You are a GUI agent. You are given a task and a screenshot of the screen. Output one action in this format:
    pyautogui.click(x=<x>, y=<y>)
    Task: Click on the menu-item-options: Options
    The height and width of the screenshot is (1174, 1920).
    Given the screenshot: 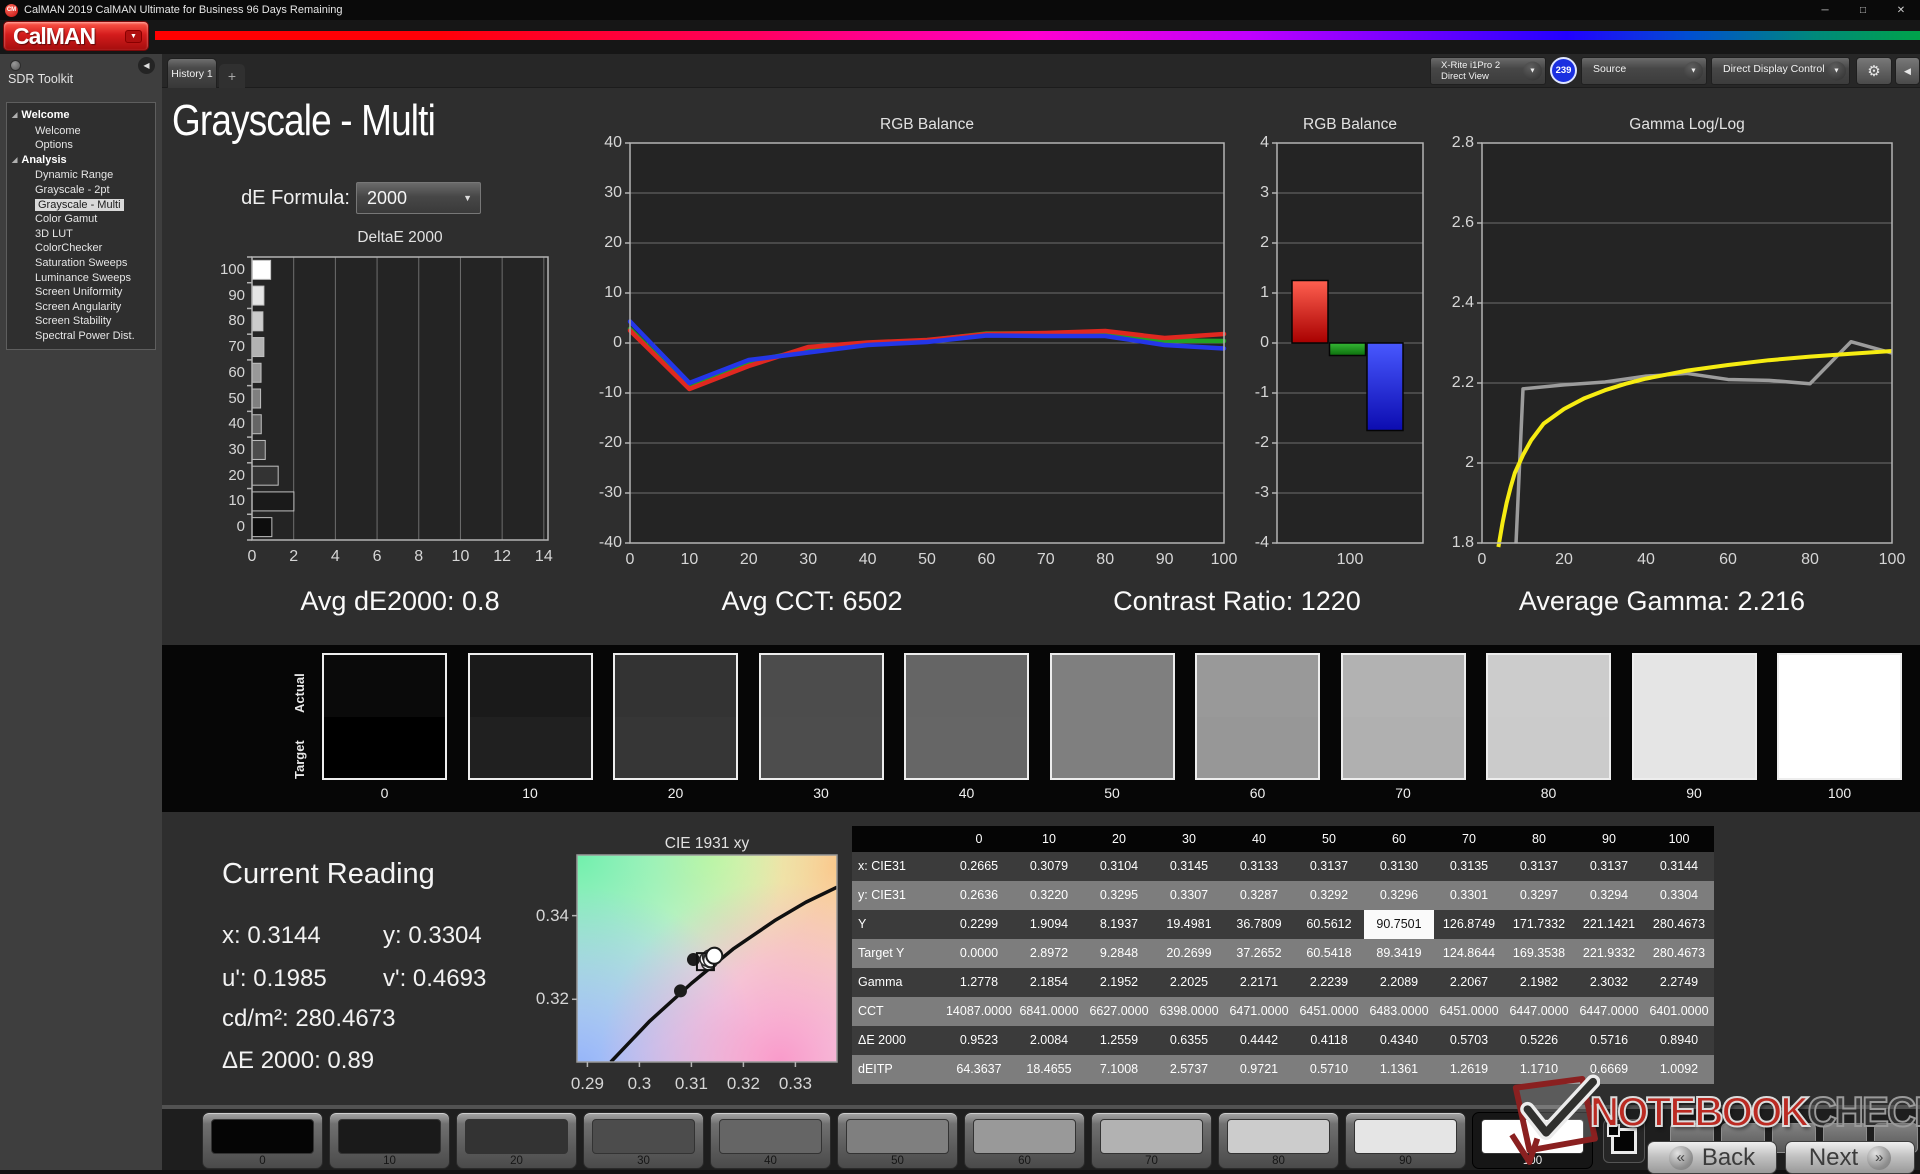 What is the action you would take?
    pyautogui.click(x=81, y=145)
    